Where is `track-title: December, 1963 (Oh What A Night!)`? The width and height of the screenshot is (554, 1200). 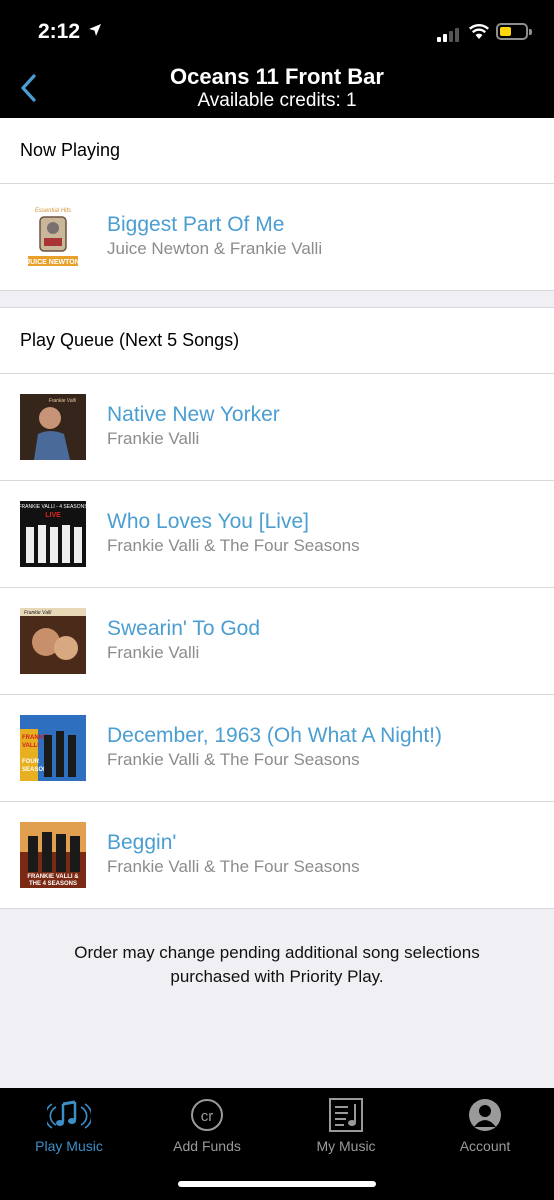
track-title: December, 1963 (Oh What A Night!) is located at coordinates (274, 735).